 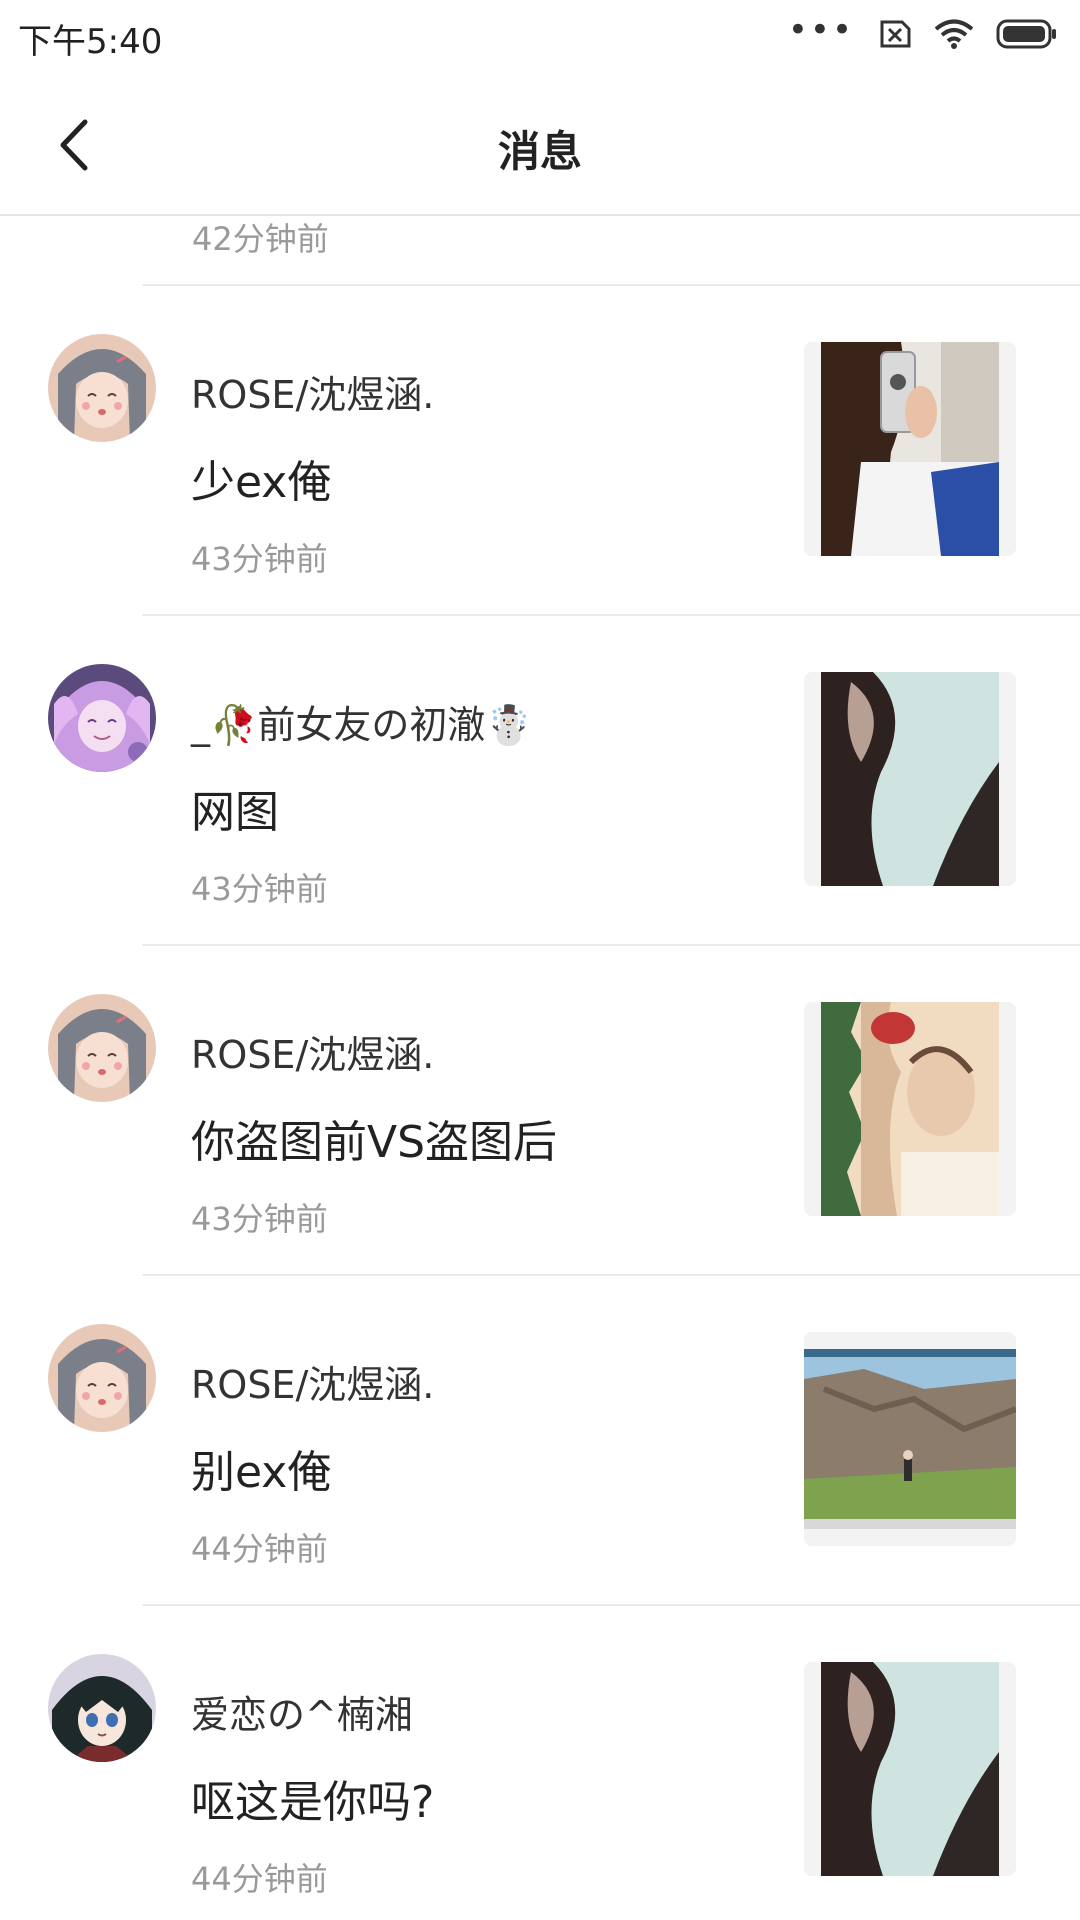 What do you see at coordinates (539, 151) in the screenshot?
I see `page-title: 消息` at bounding box center [539, 151].